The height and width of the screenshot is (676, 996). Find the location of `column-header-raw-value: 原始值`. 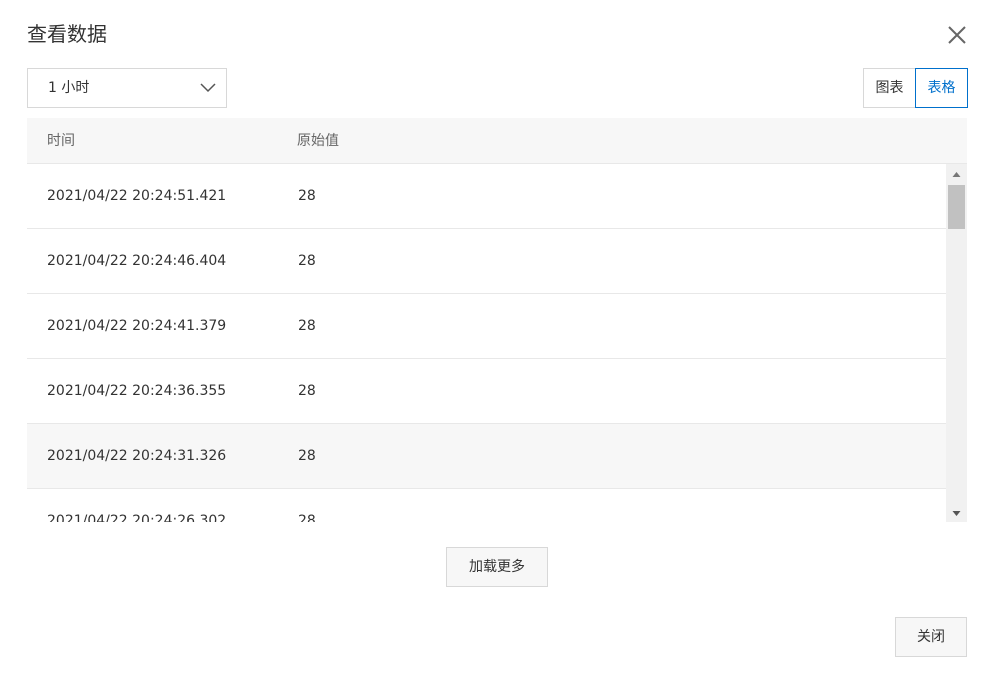

column-header-raw-value: 原始值 is located at coordinates (318, 141).